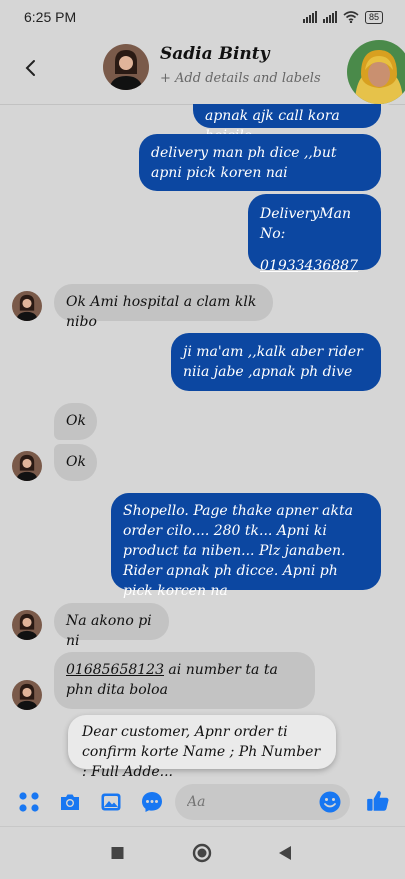 Image resolution: width=405 pixels, height=879 pixels. I want to click on message-bubble-received: Na akono pi ni, so click(111, 626).